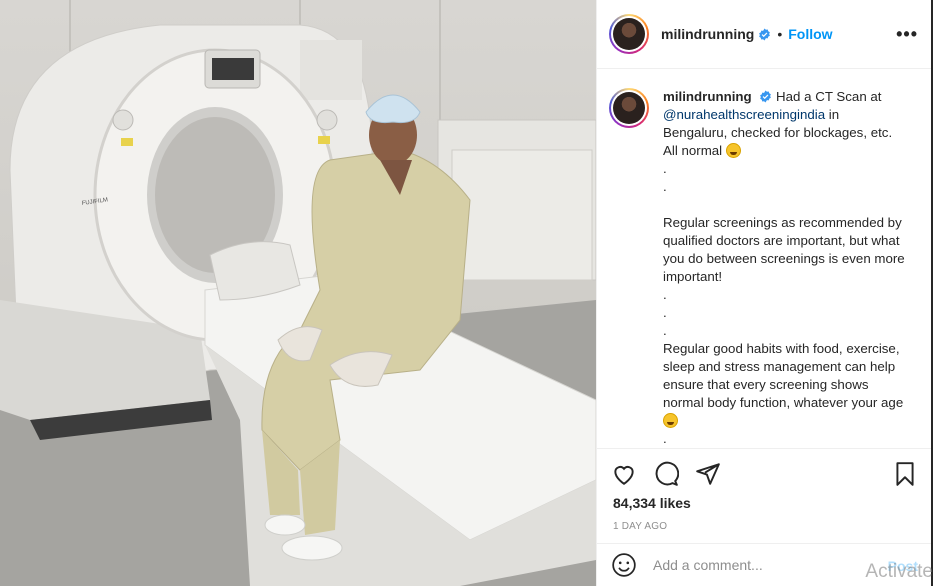  What do you see at coordinates (899, 571) in the screenshot?
I see `activate-windows-watermark: Activate` at bounding box center [899, 571].